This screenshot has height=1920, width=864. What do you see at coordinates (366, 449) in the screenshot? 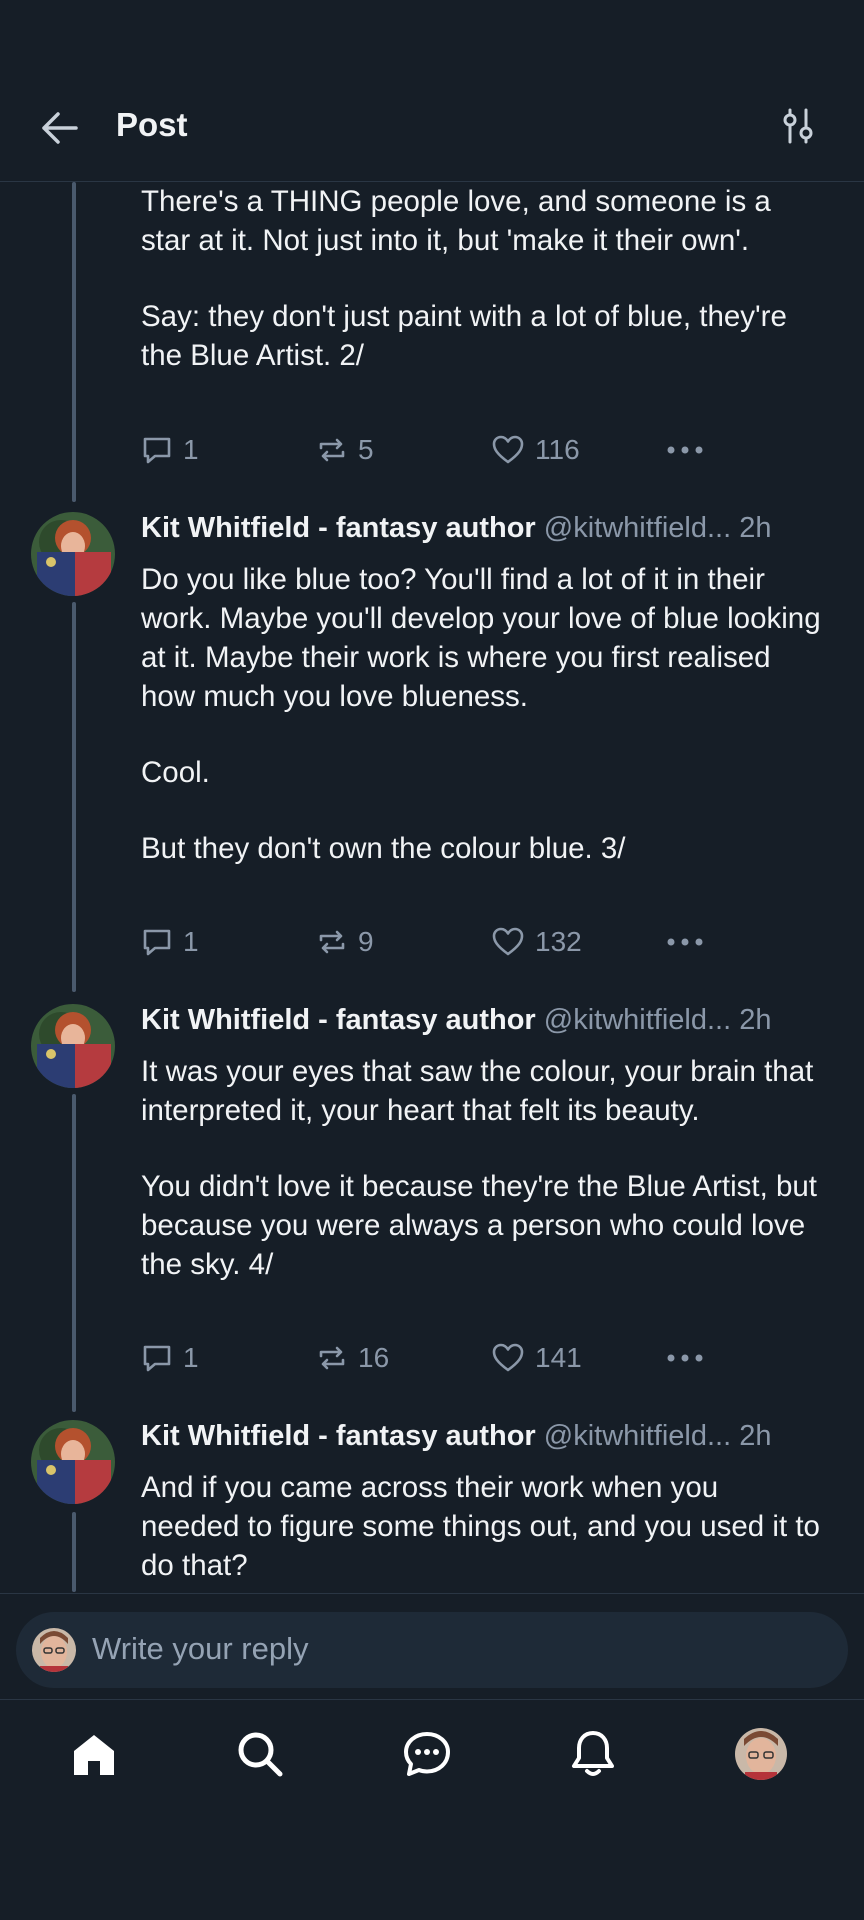
I see `repost-count: 5` at bounding box center [366, 449].